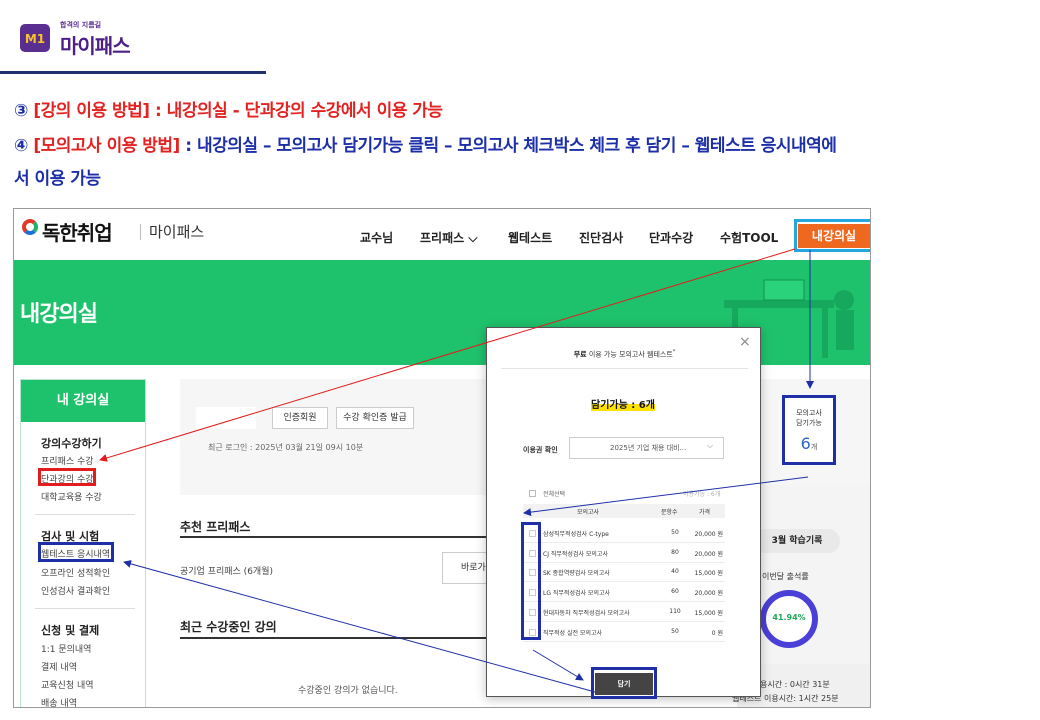  Describe the element at coordinates (809, 418) in the screenshot. I see `mock-label: 모의고사 담기가능` at that location.